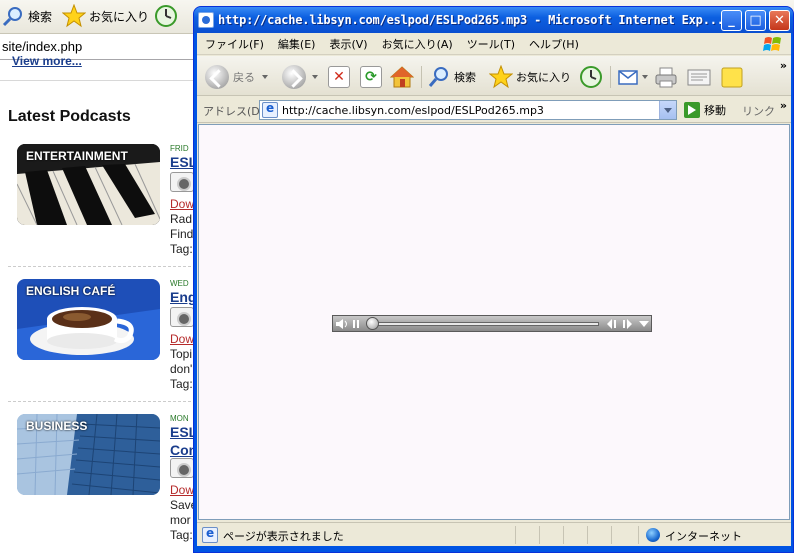 The height and width of the screenshot is (553, 794). I want to click on mail-button, so click(632, 77).